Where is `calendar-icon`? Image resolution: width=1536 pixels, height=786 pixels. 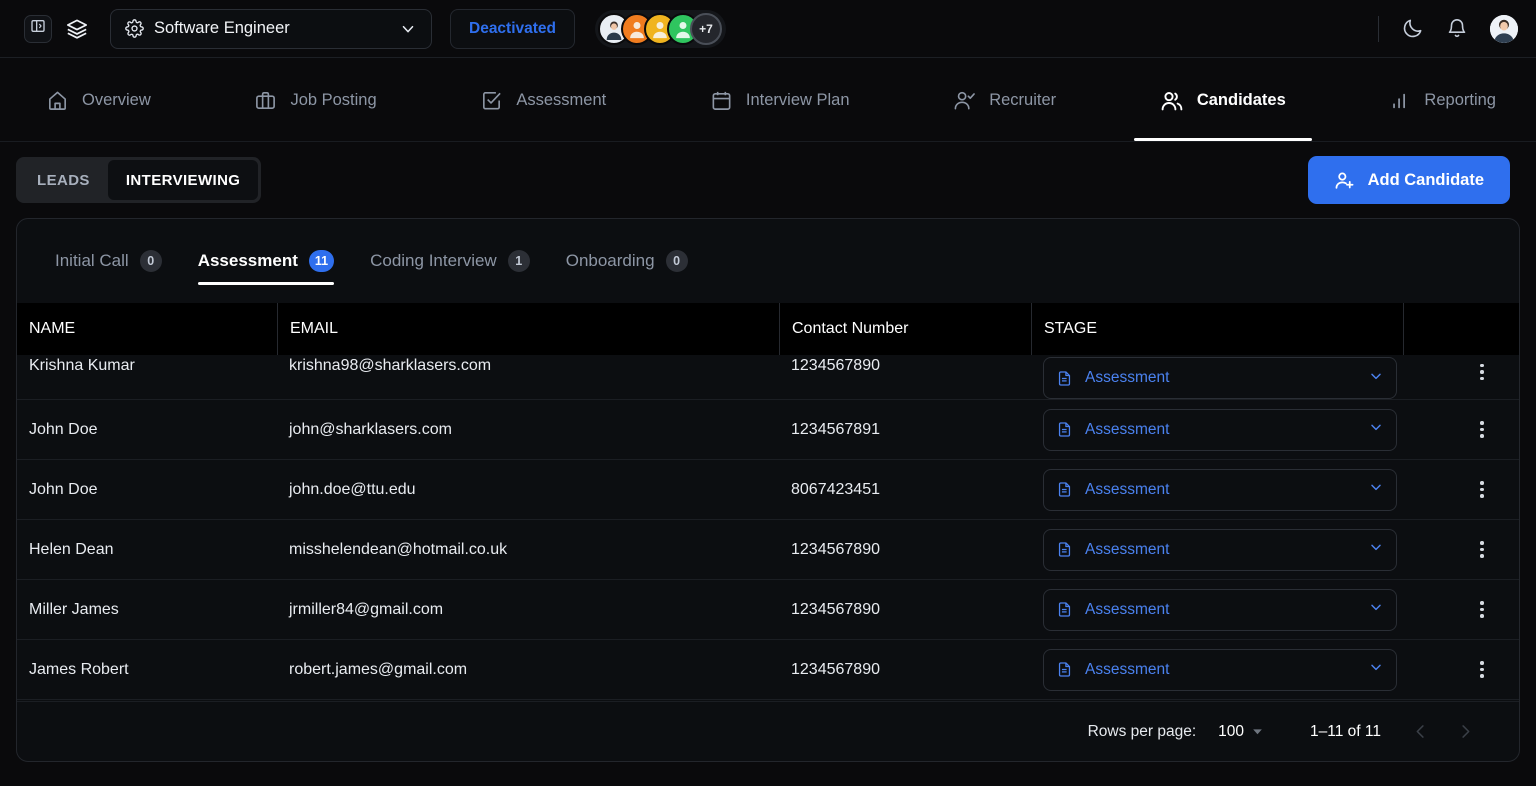
calendar-icon is located at coordinates (721, 100).